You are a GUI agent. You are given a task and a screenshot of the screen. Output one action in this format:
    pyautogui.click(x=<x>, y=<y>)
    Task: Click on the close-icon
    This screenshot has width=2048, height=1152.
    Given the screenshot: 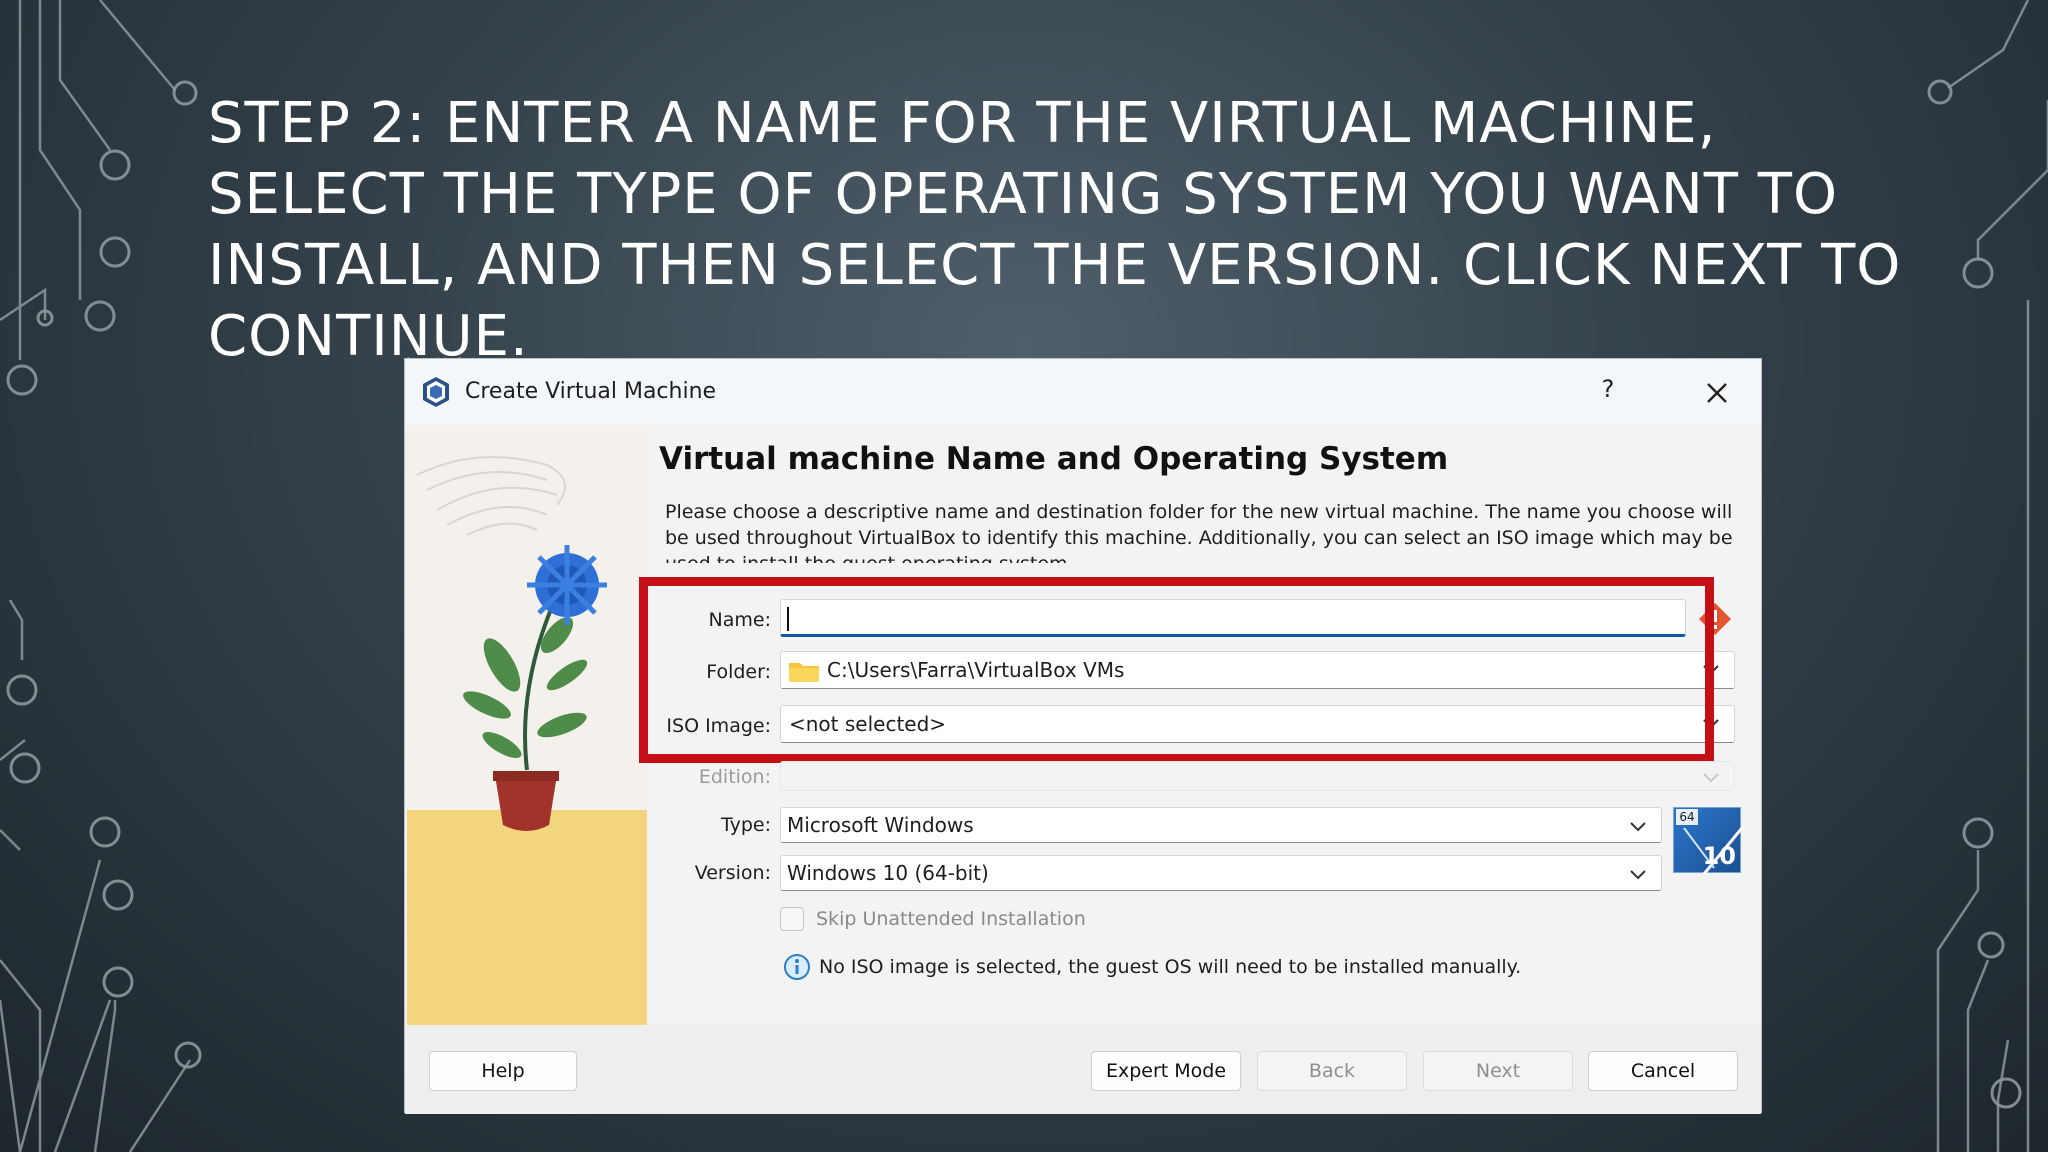 What is the action you would take?
    pyautogui.click(x=1717, y=393)
    